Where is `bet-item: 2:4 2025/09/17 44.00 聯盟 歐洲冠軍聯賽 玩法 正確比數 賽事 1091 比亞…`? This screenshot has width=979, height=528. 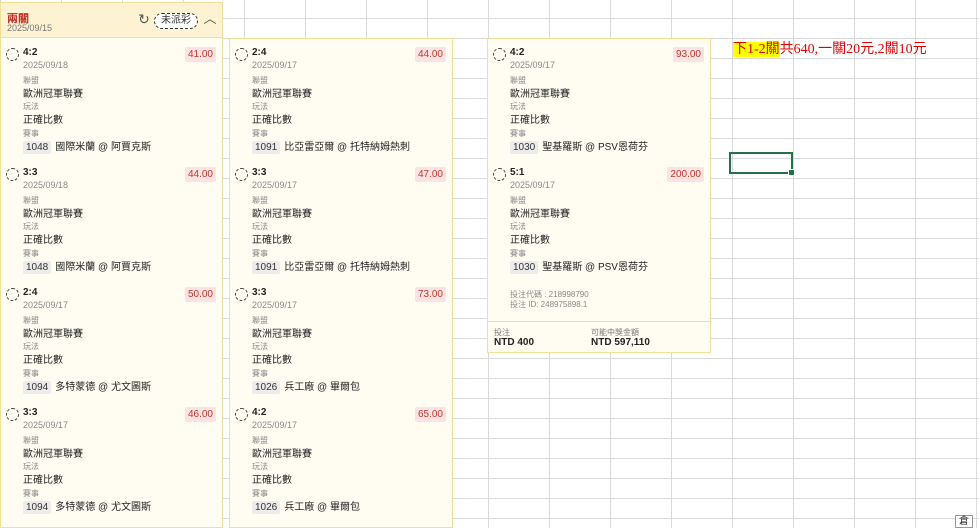
bet-item: 2:4 2025/09/17 44.00 聯盟 歐洲冠軍聯賽 玩法 正確比數 賽事 1091 比亞… is located at coordinates (341, 101).